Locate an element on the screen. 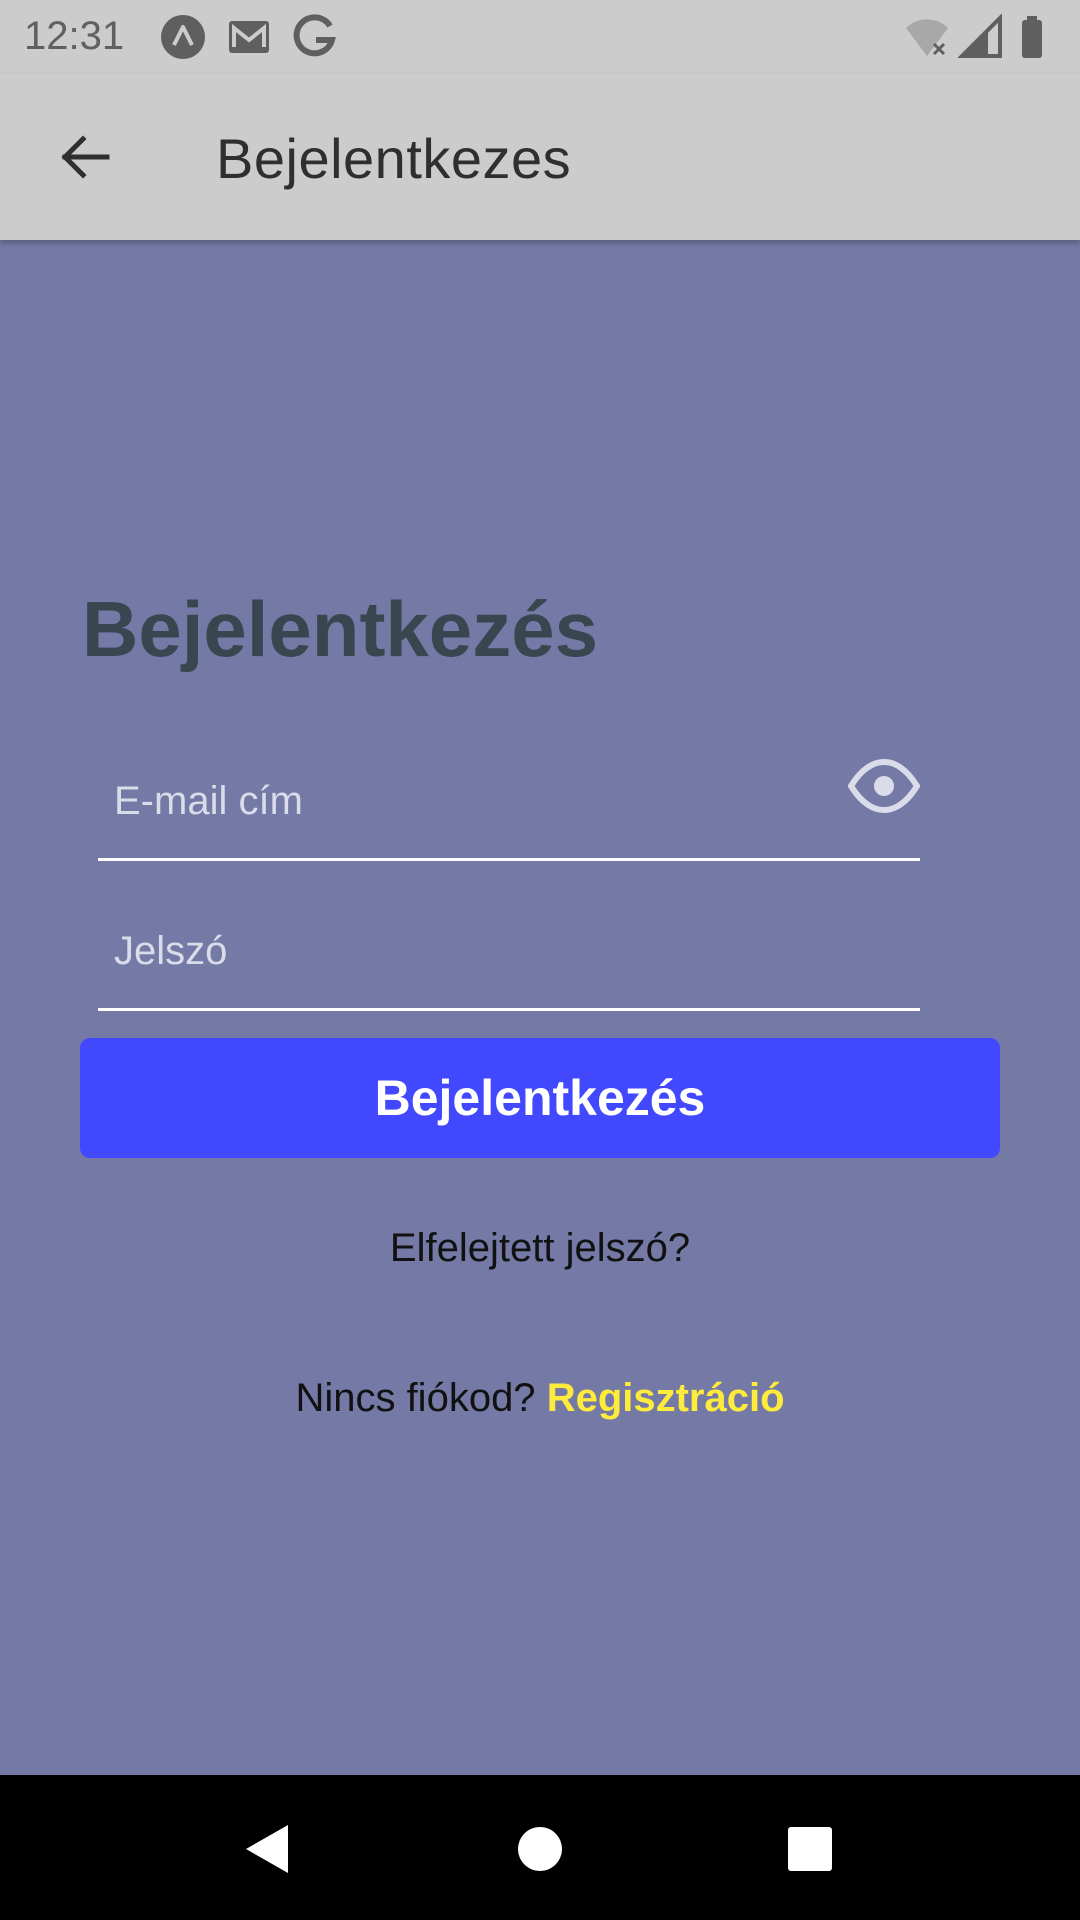  email-field-container is located at coordinates (509, 804).